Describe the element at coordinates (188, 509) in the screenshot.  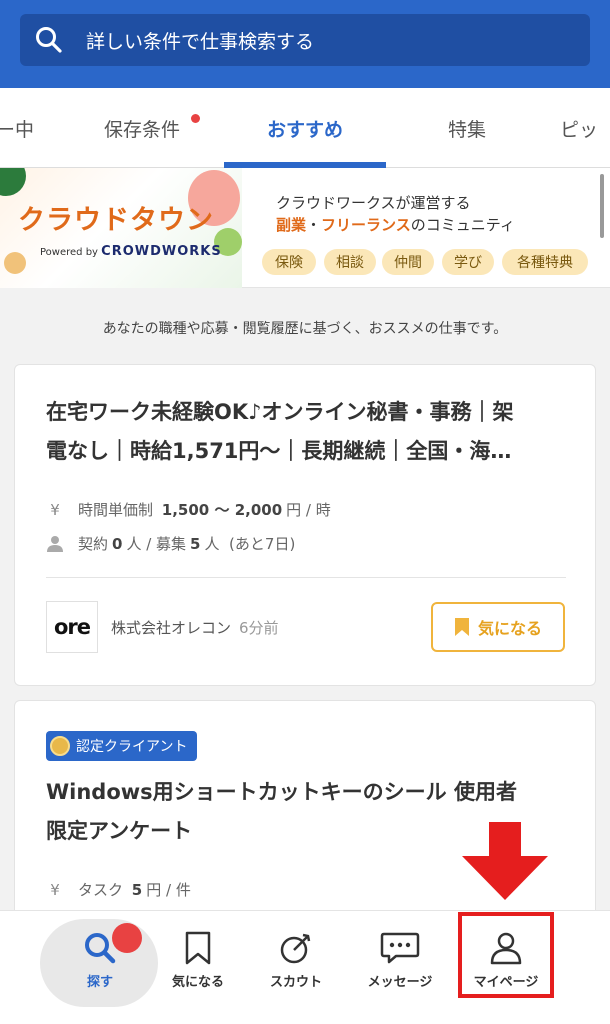
I see `job-price: ¥ 時間単価制 1,500 〜 2,000 円 / 時` at that location.